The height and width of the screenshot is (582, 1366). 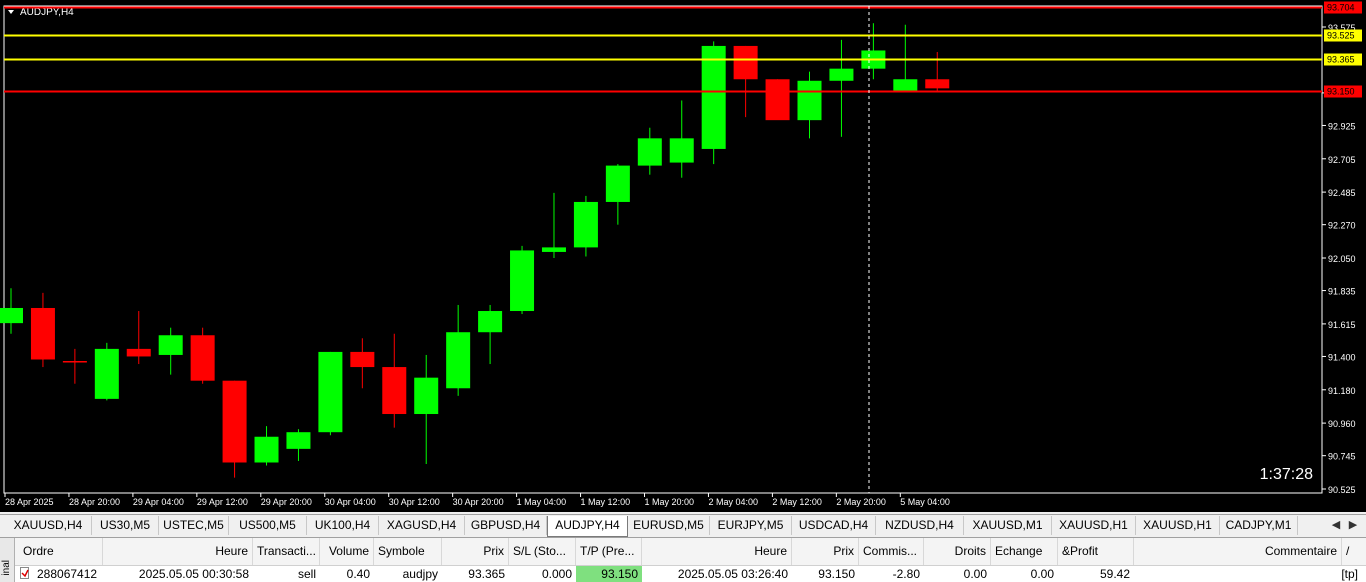 I want to click on tab-audjpy-h4: AUDJPY,H4, so click(x=587, y=526).